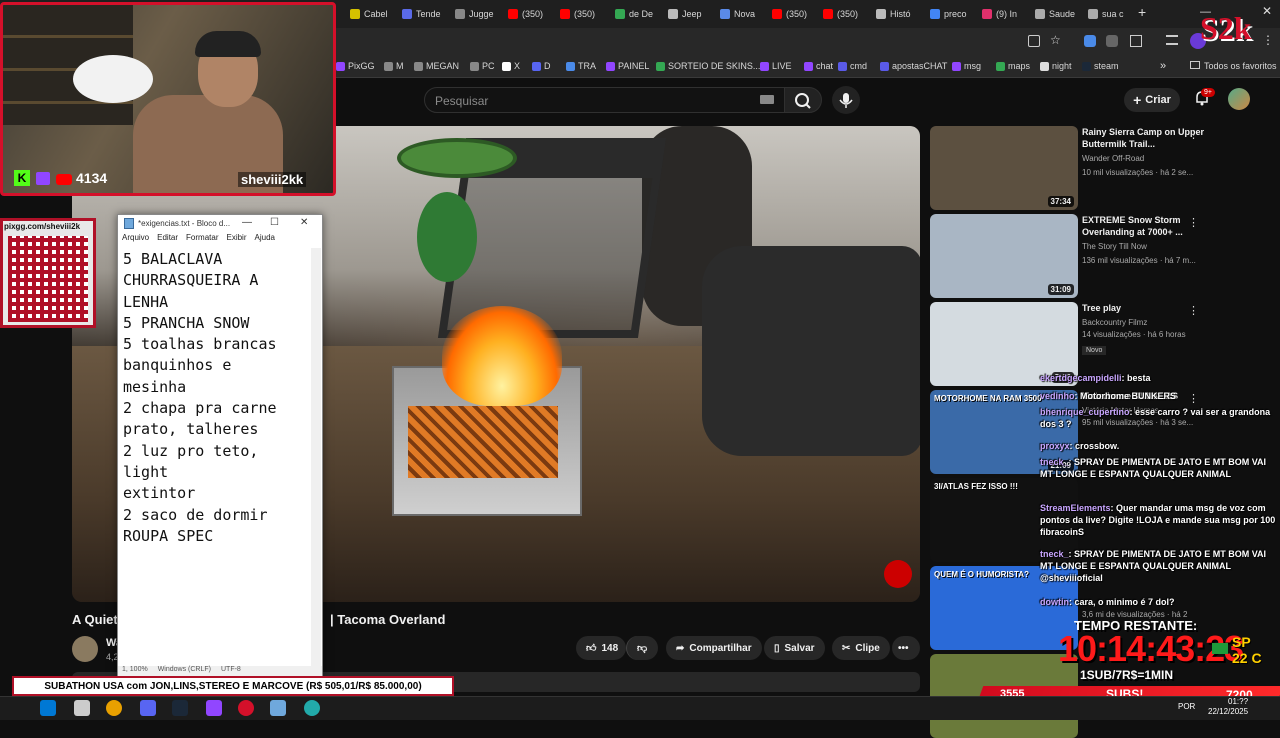  Describe the element at coordinates (278, 708) in the screenshot. I see `notepad-taskbar-icon` at that location.